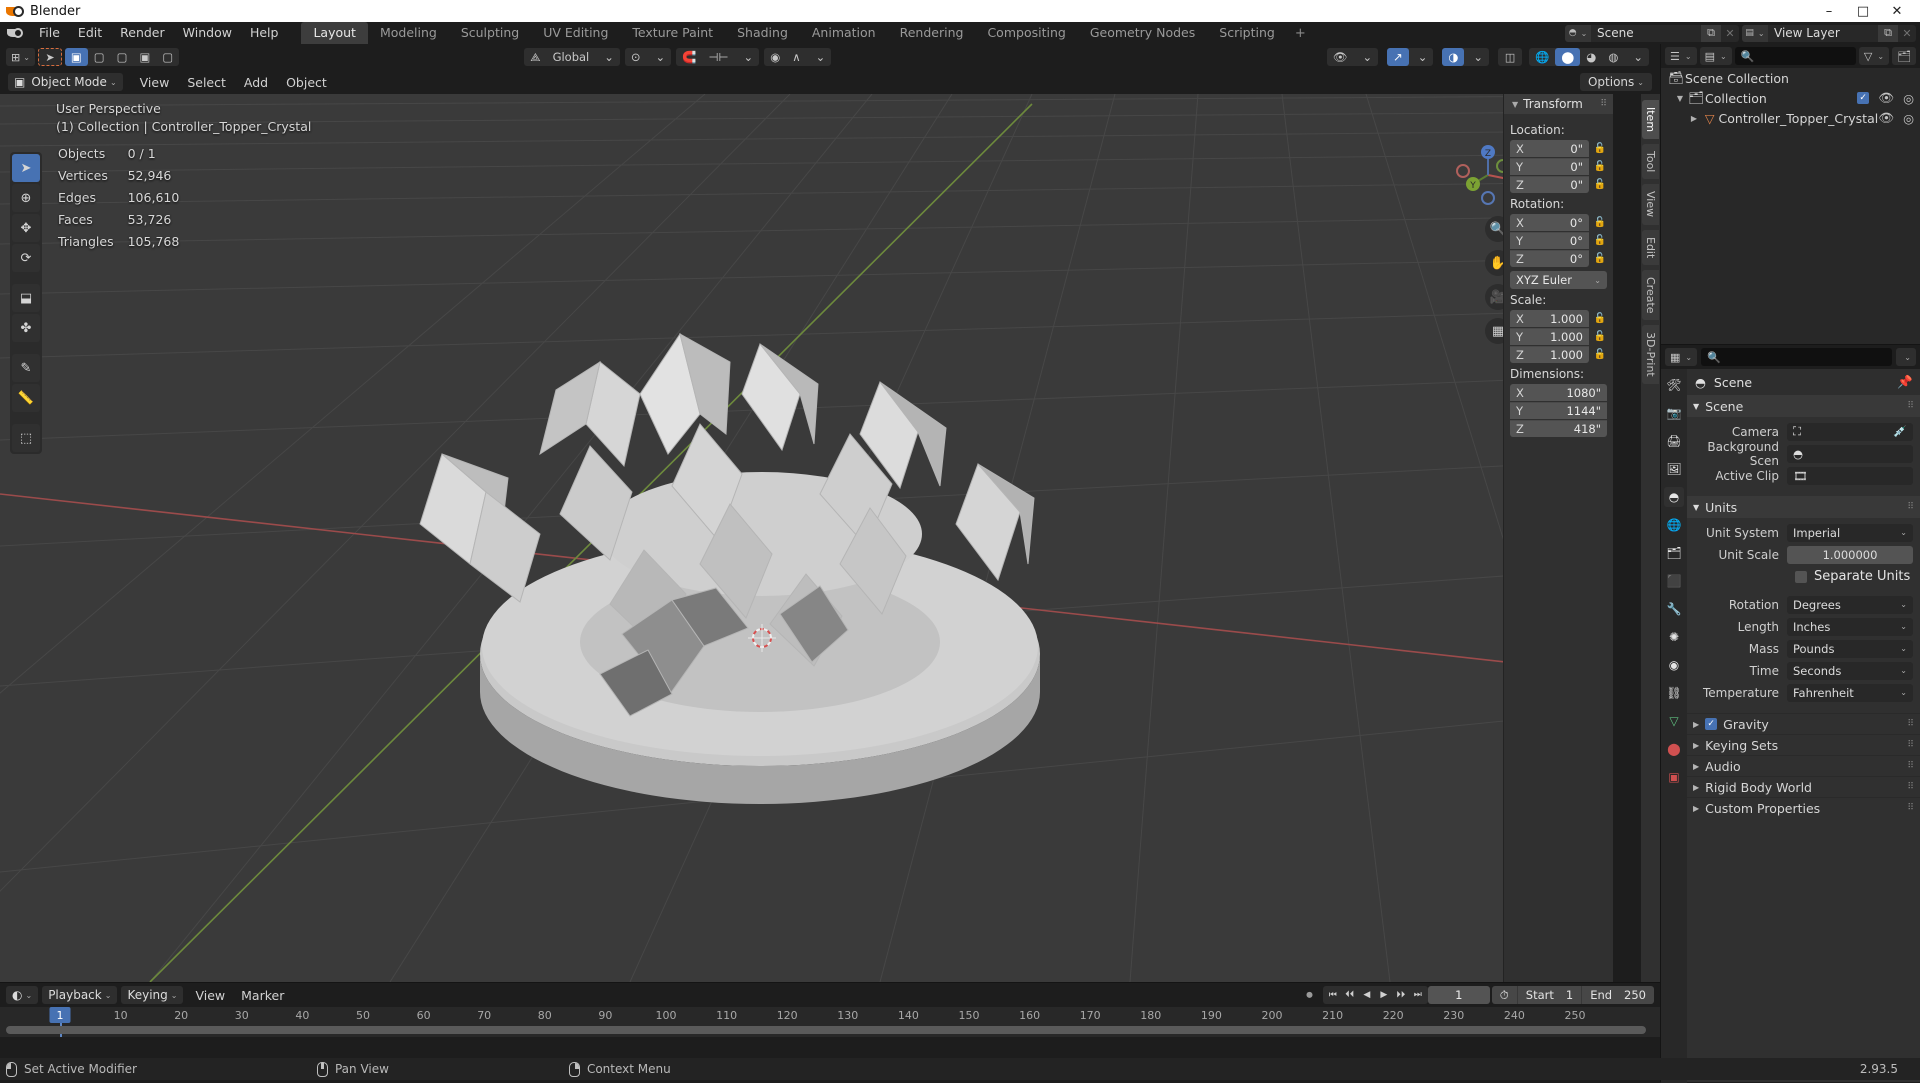  I want to click on rotation-x-field: X 0°, so click(1549, 222).